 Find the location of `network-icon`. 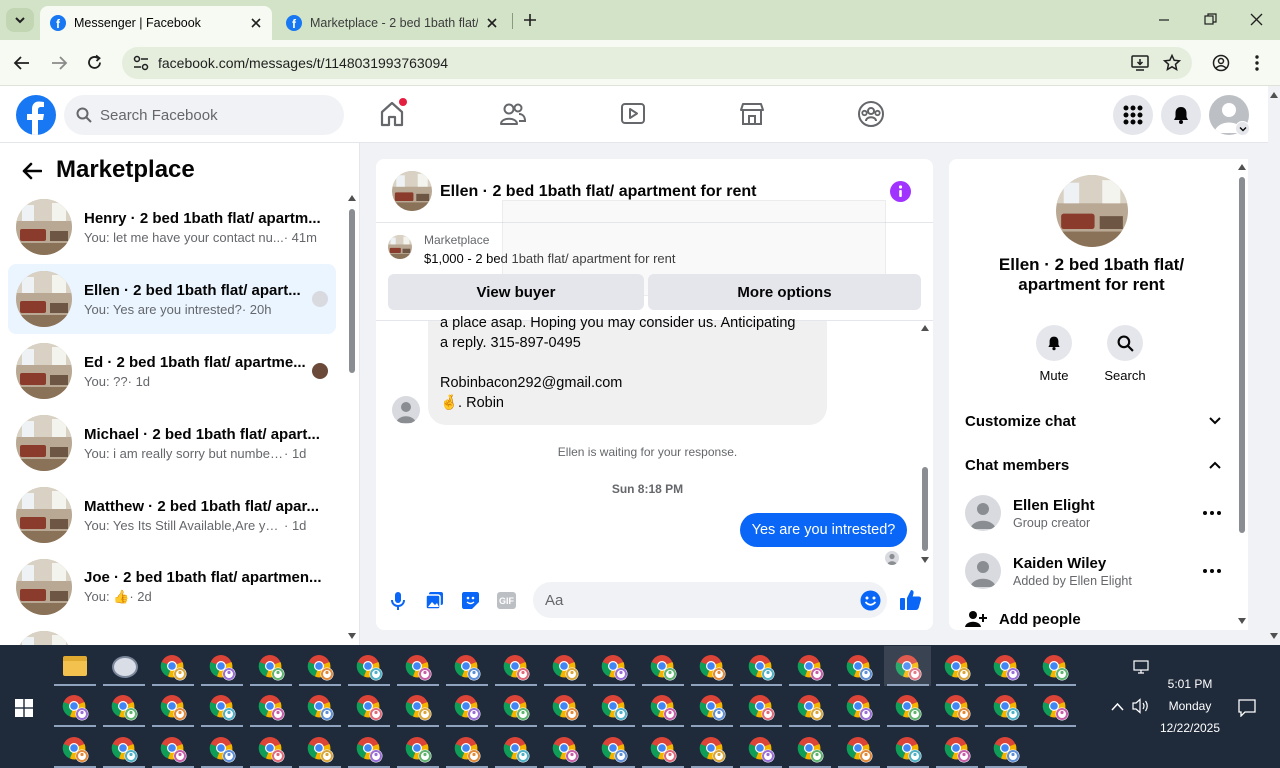

network-icon is located at coordinates (1141, 667).